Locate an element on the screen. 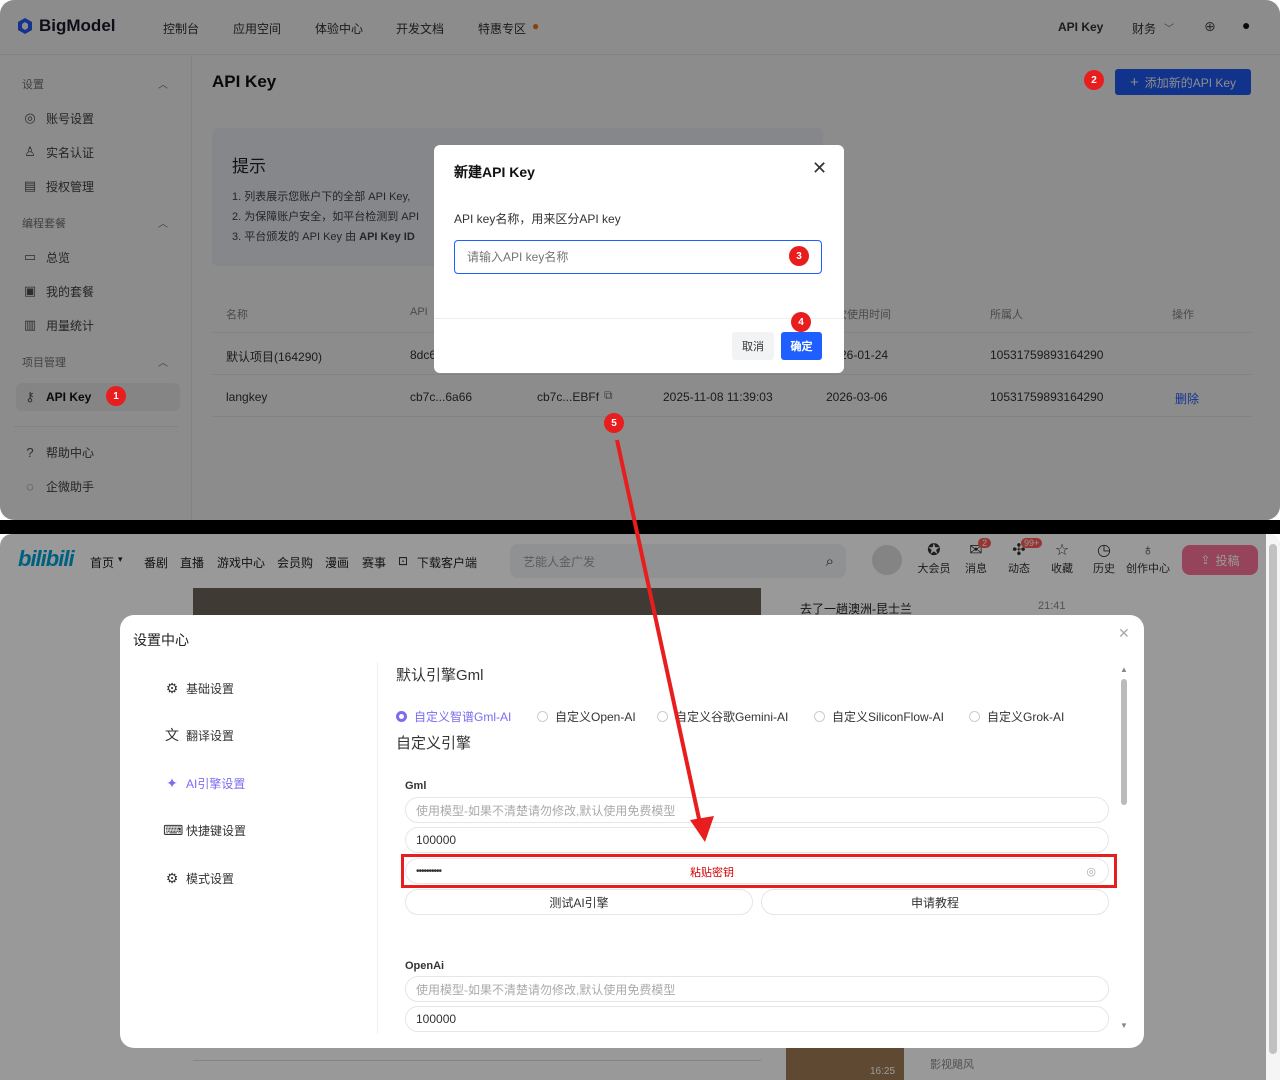 The height and width of the screenshot is (1080, 1280). confirm-button: 确定 is located at coordinates (801, 346).